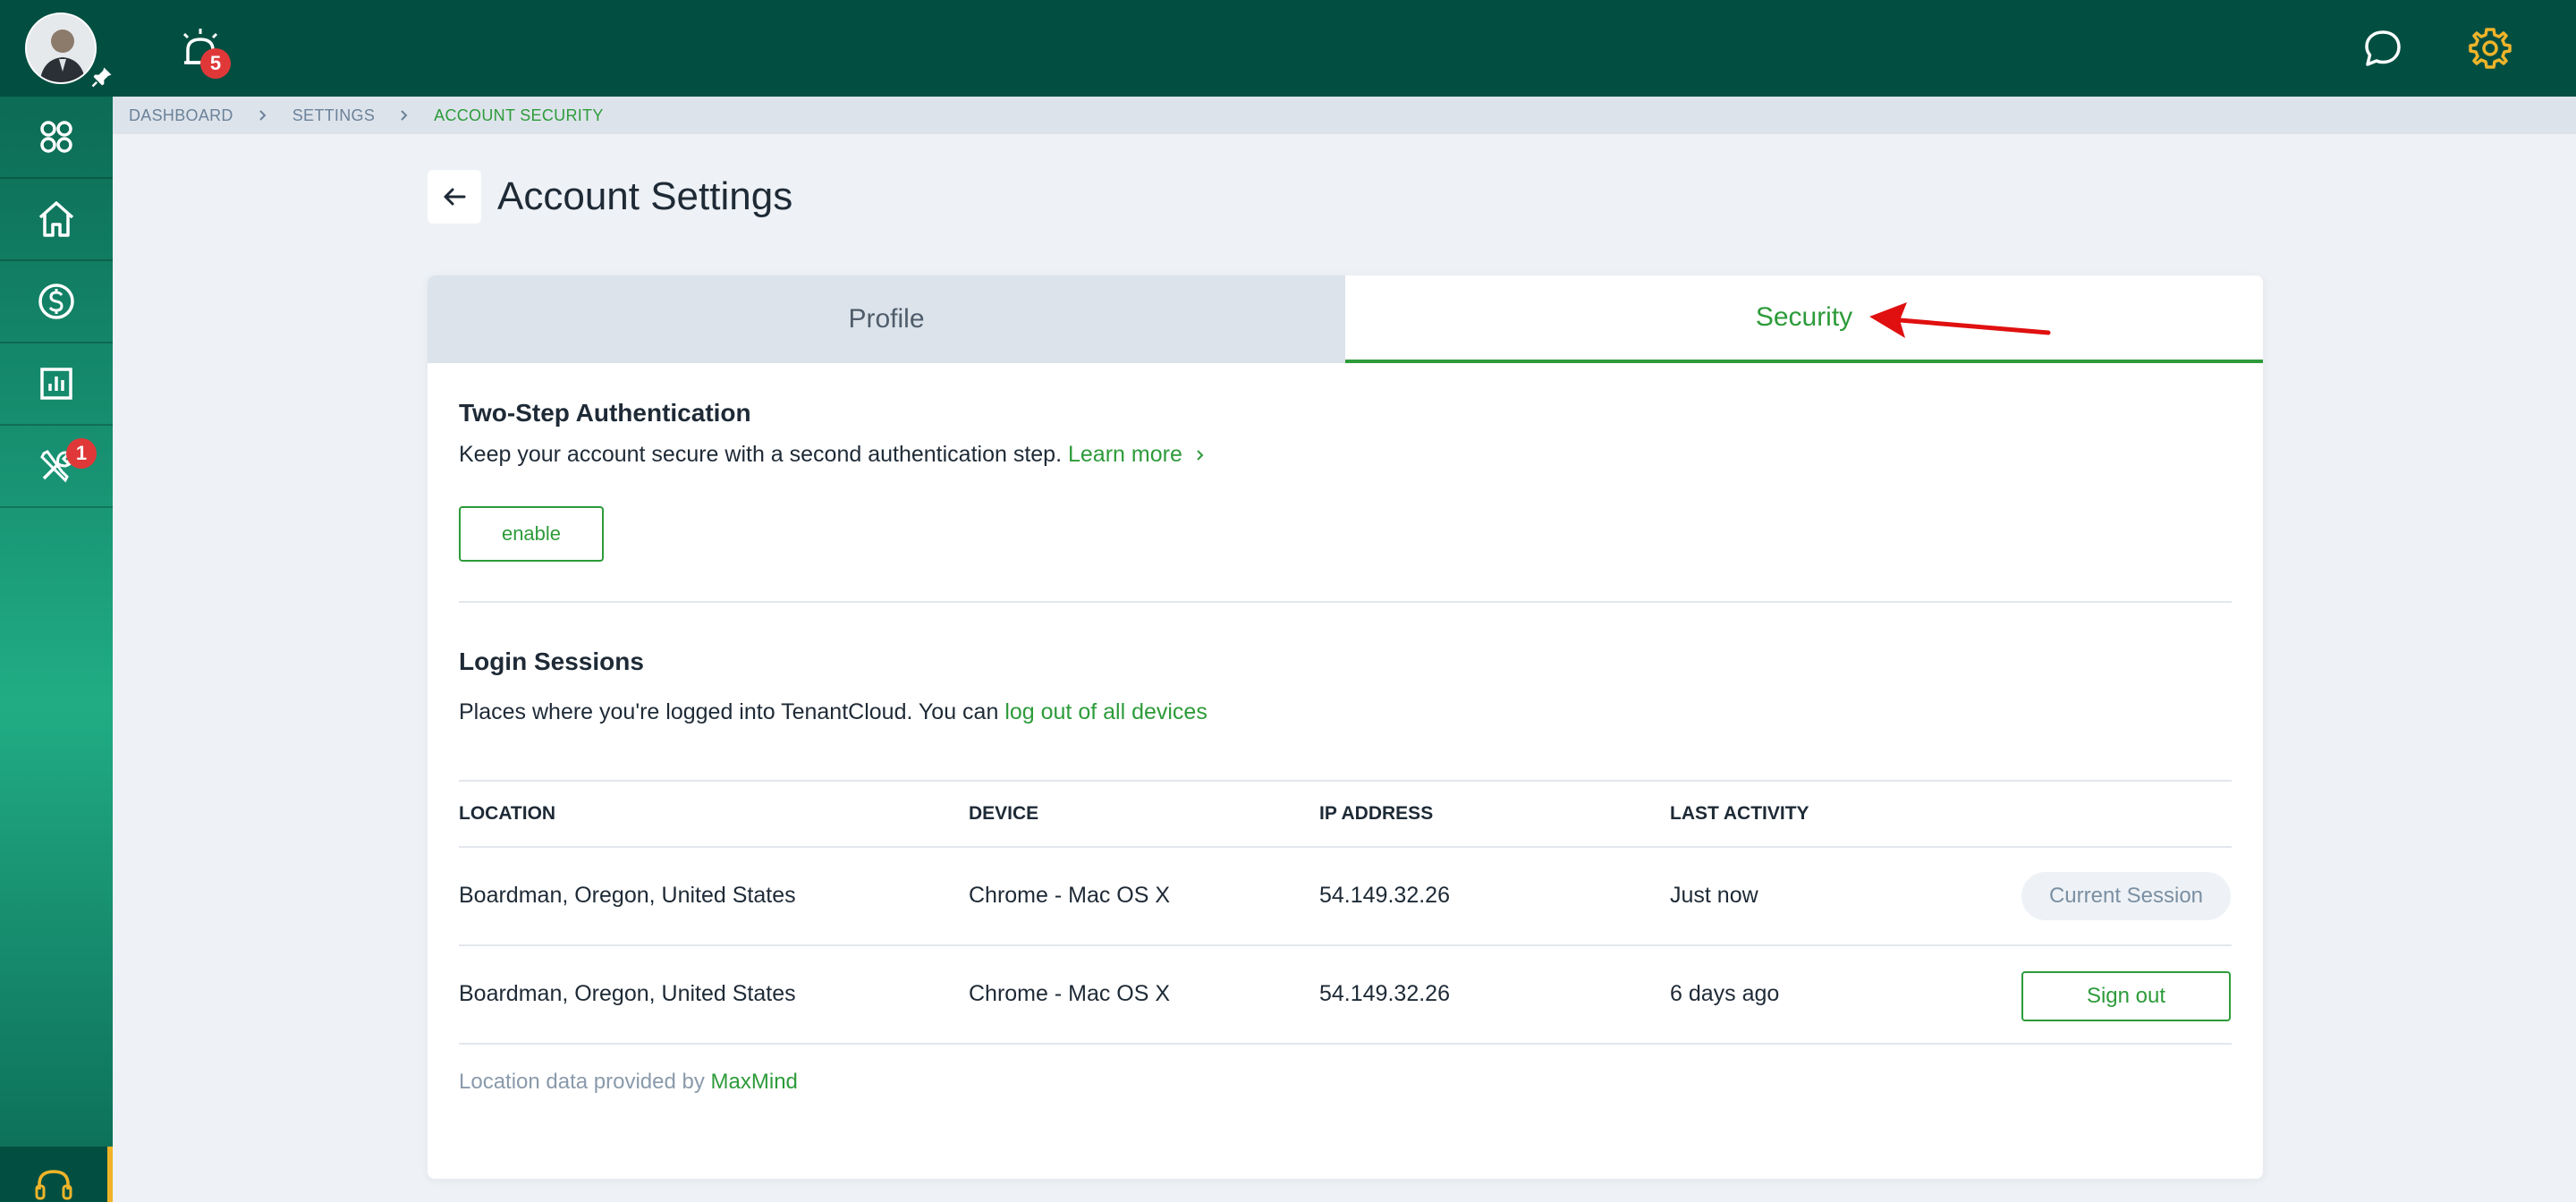 This screenshot has width=2576, height=1202. What do you see at coordinates (1345, 602) in the screenshot?
I see `section-divider` at bounding box center [1345, 602].